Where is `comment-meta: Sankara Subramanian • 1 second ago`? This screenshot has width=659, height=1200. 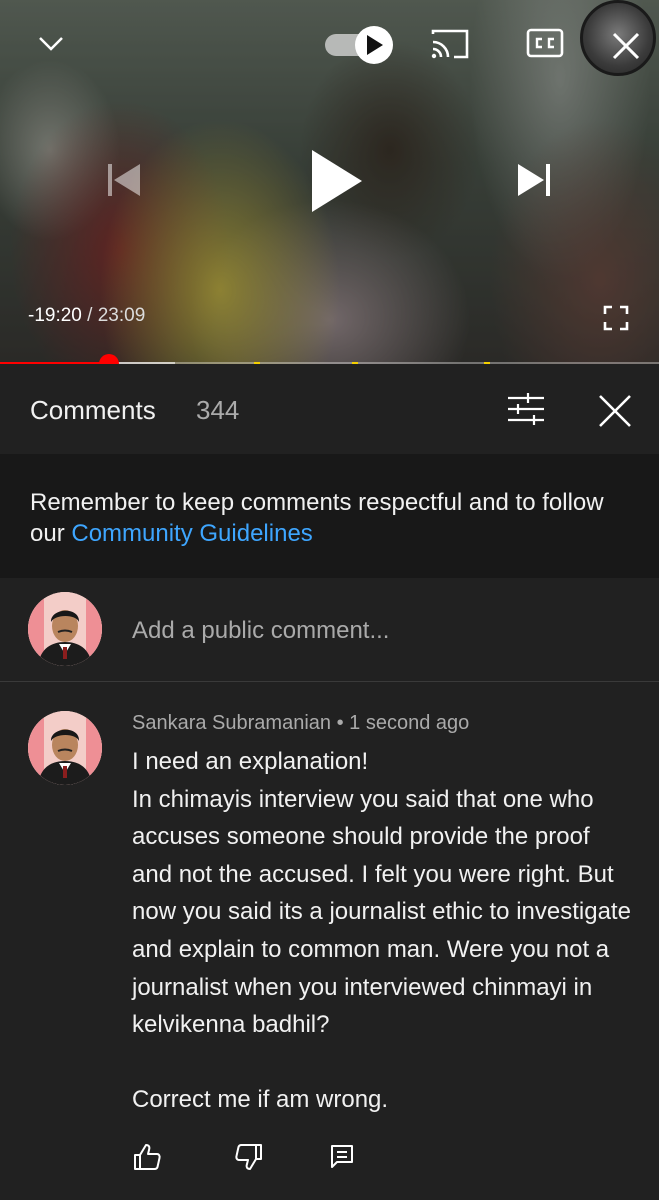 comment-meta: Sankara Subramanian • 1 second ago is located at coordinates (300, 723).